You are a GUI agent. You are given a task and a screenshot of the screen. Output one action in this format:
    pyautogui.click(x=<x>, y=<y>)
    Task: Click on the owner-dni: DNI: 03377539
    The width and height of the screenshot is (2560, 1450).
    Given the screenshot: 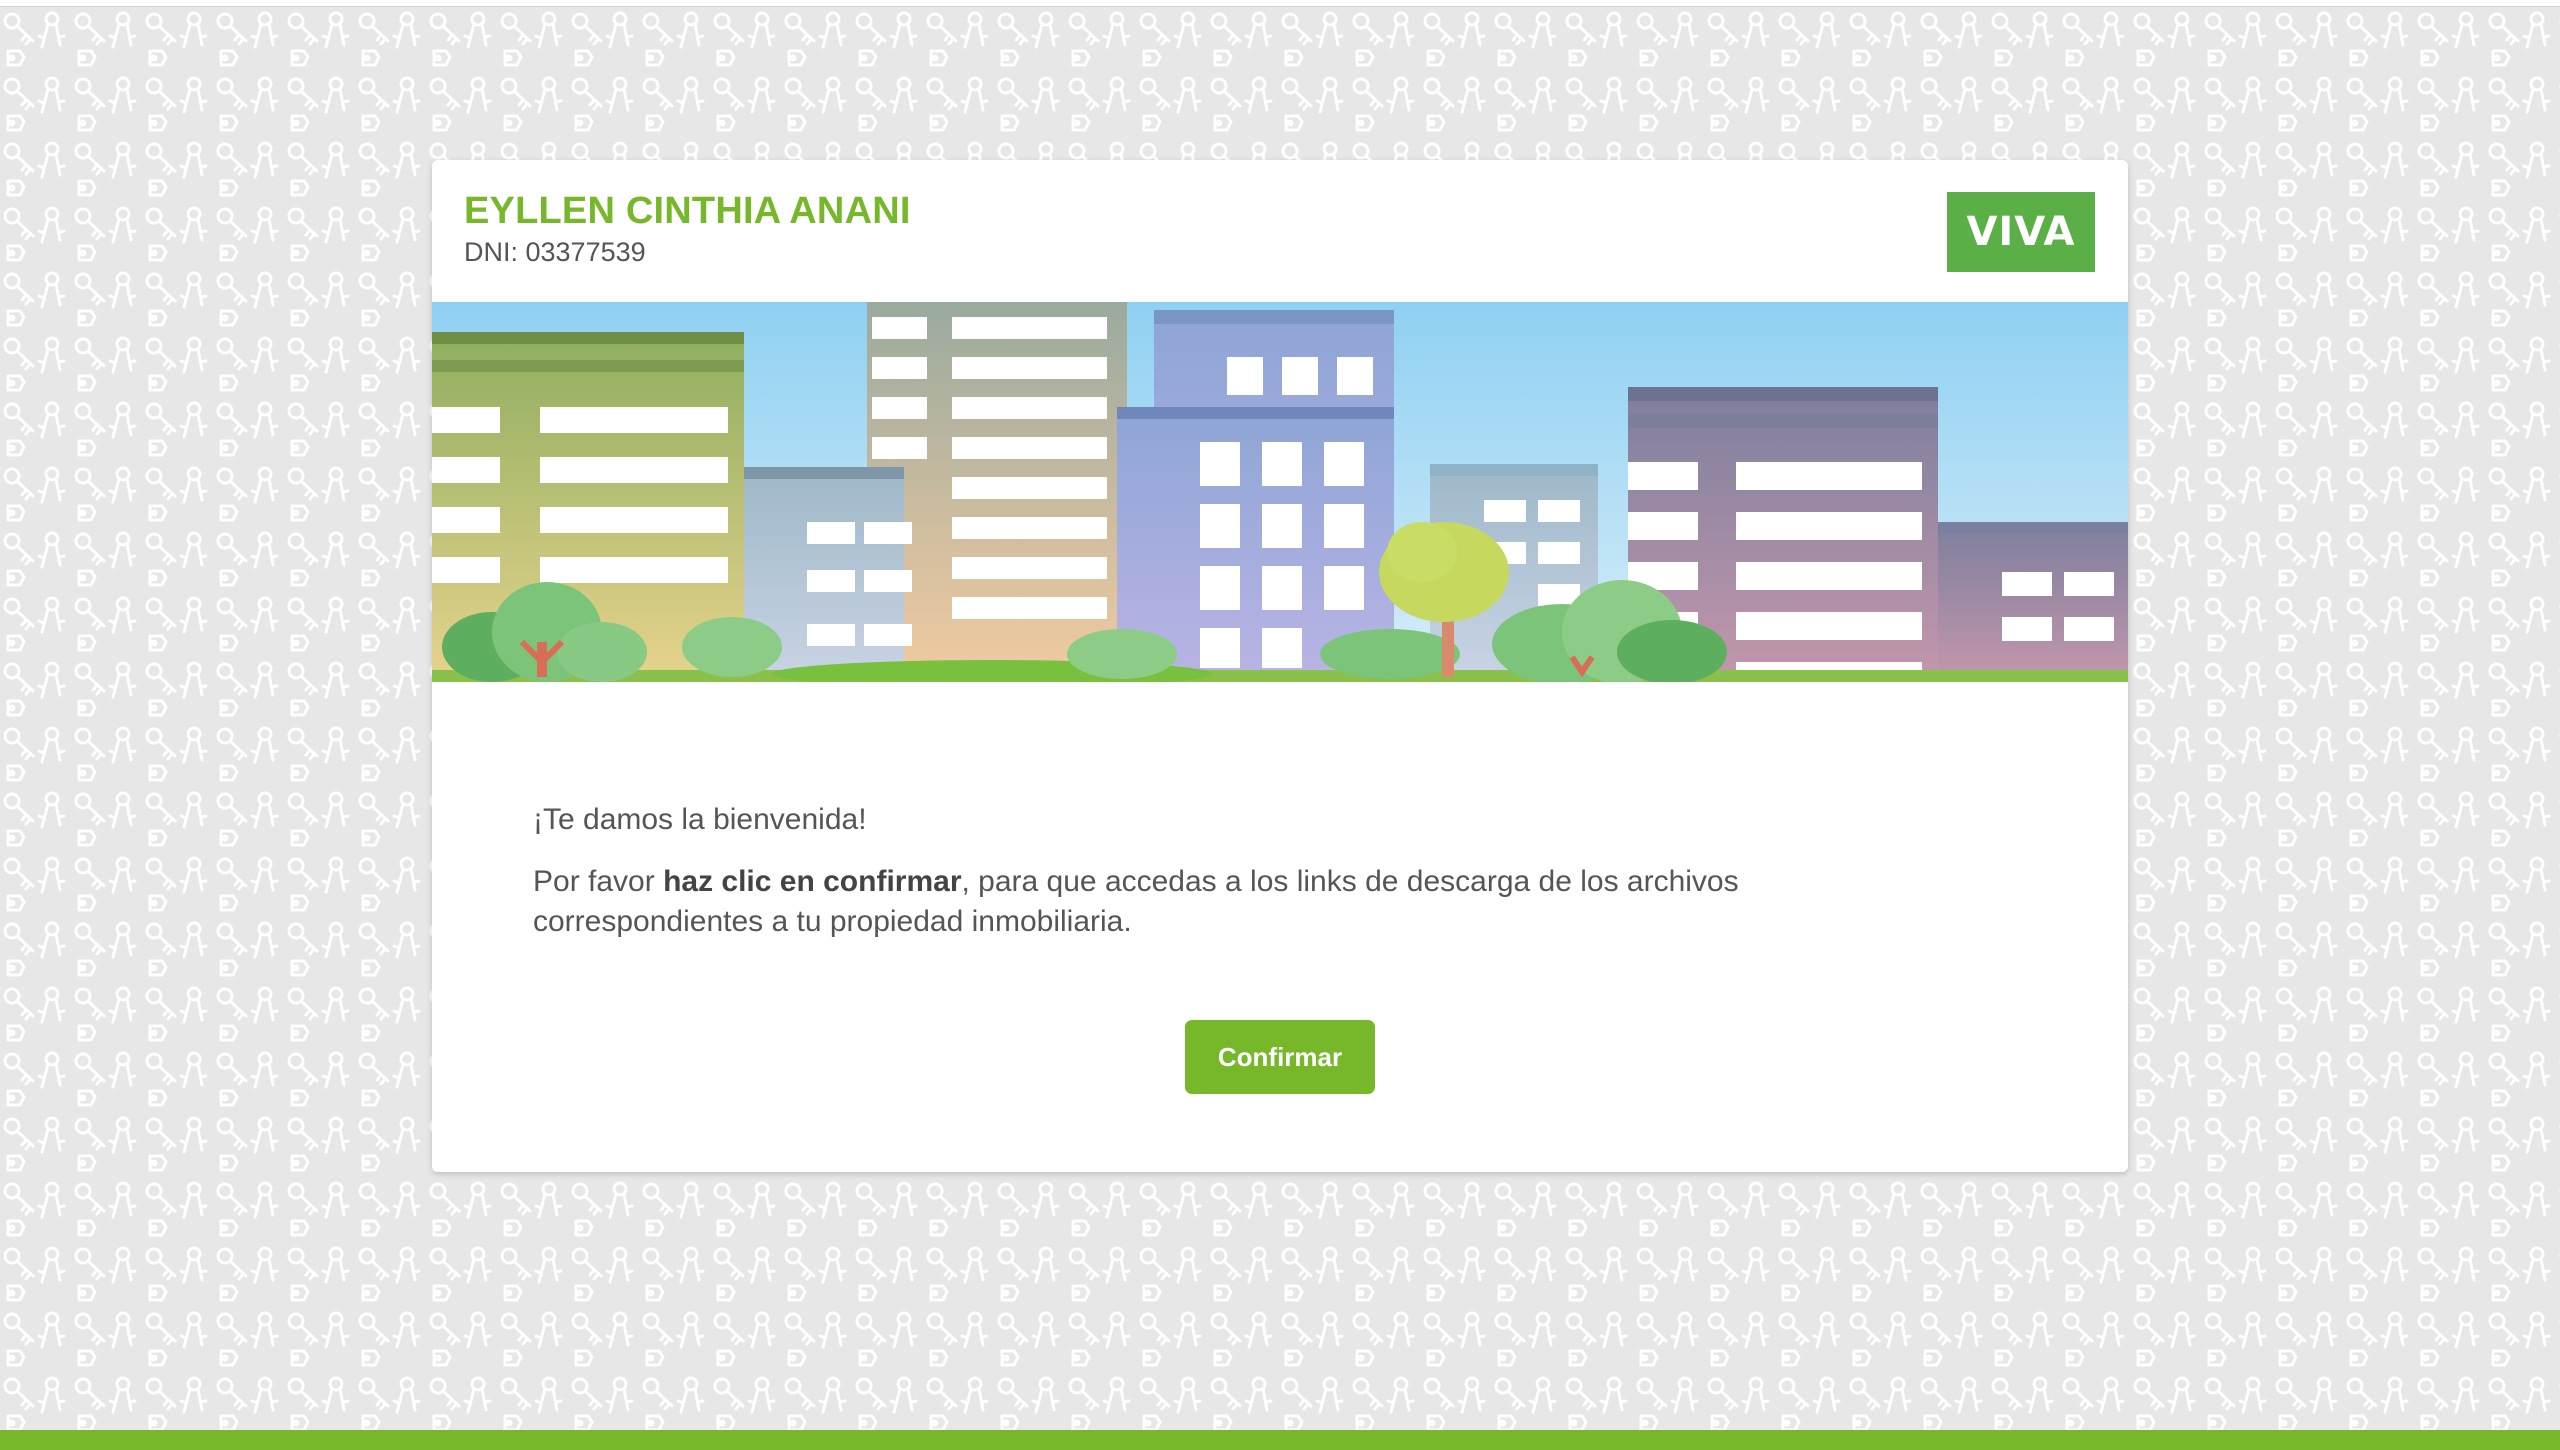 What is the action you would take?
    pyautogui.click(x=555, y=252)
    